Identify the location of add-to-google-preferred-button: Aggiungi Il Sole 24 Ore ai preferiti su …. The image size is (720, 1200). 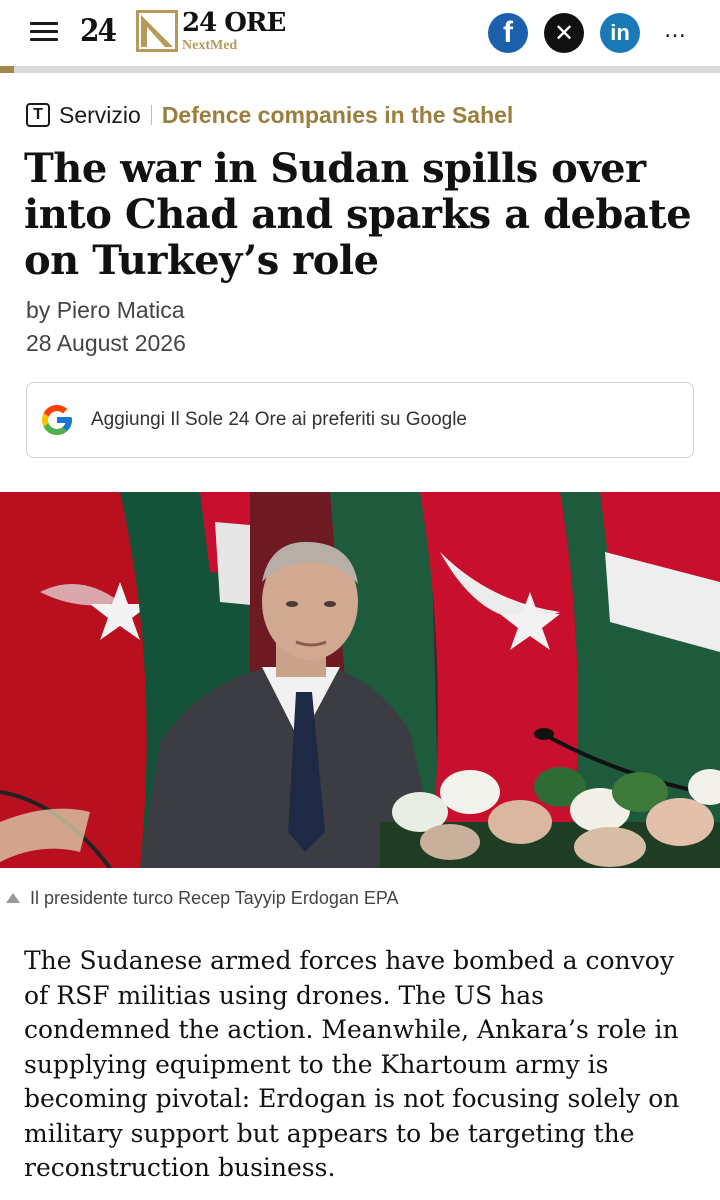
(360, 420).